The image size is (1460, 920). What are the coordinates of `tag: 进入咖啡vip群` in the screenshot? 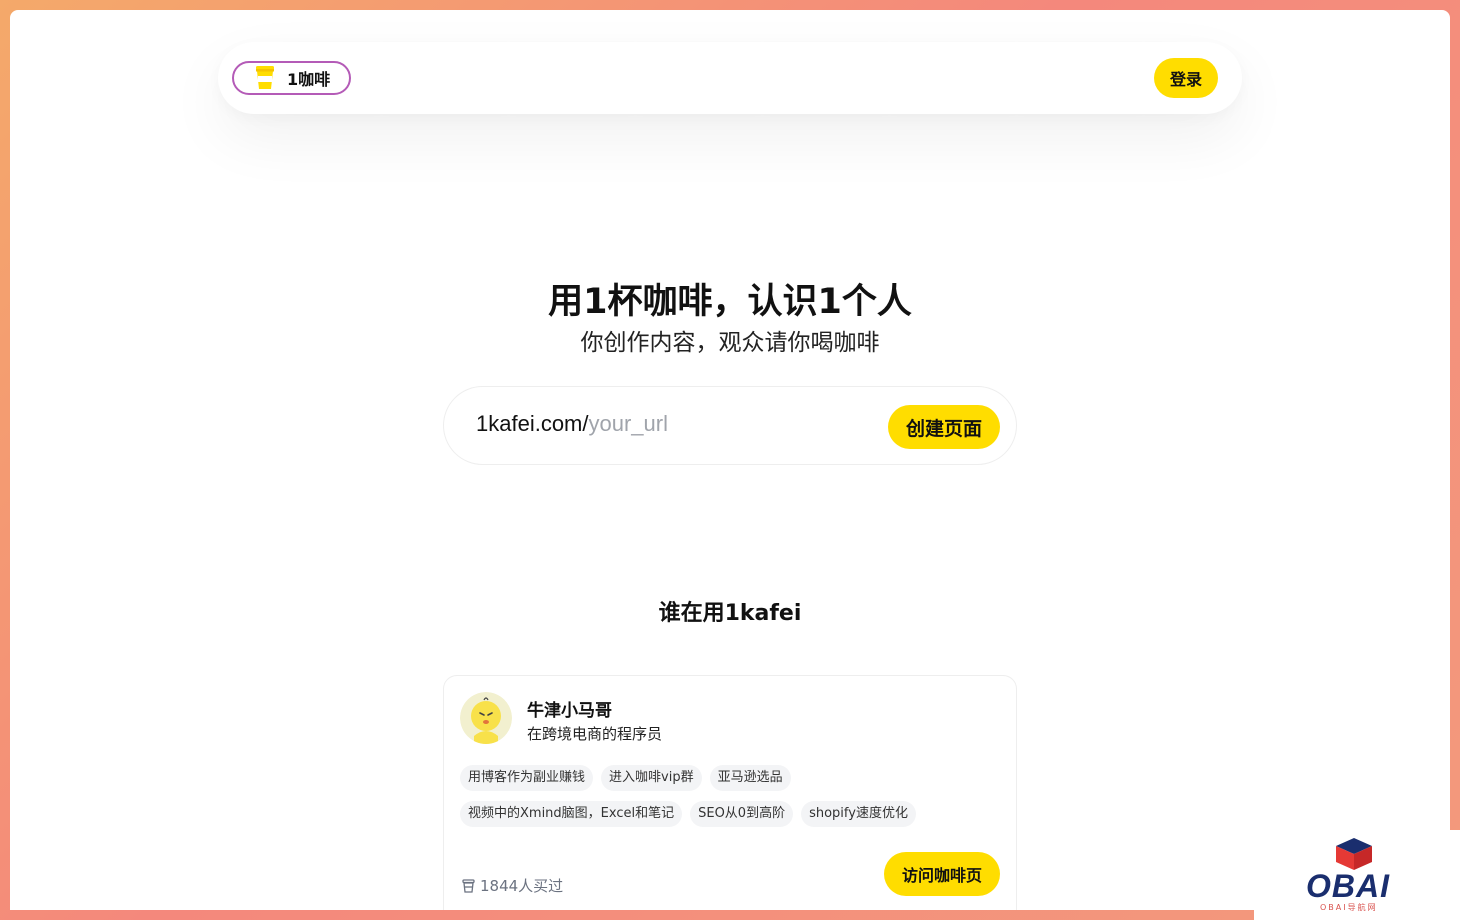 It's located at (651, 778).